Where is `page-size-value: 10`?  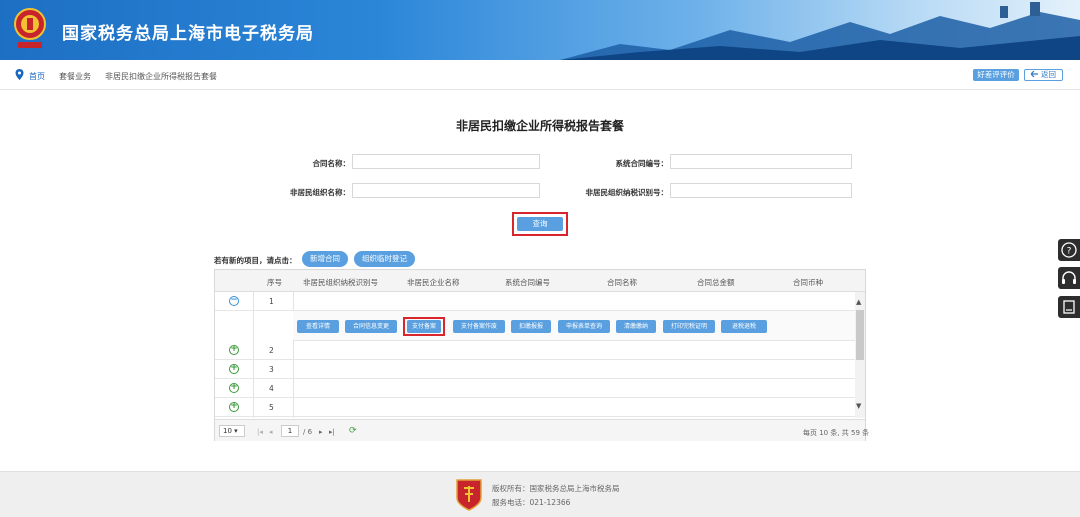
page-size-value: 10 is located at coordinates (227, 431).